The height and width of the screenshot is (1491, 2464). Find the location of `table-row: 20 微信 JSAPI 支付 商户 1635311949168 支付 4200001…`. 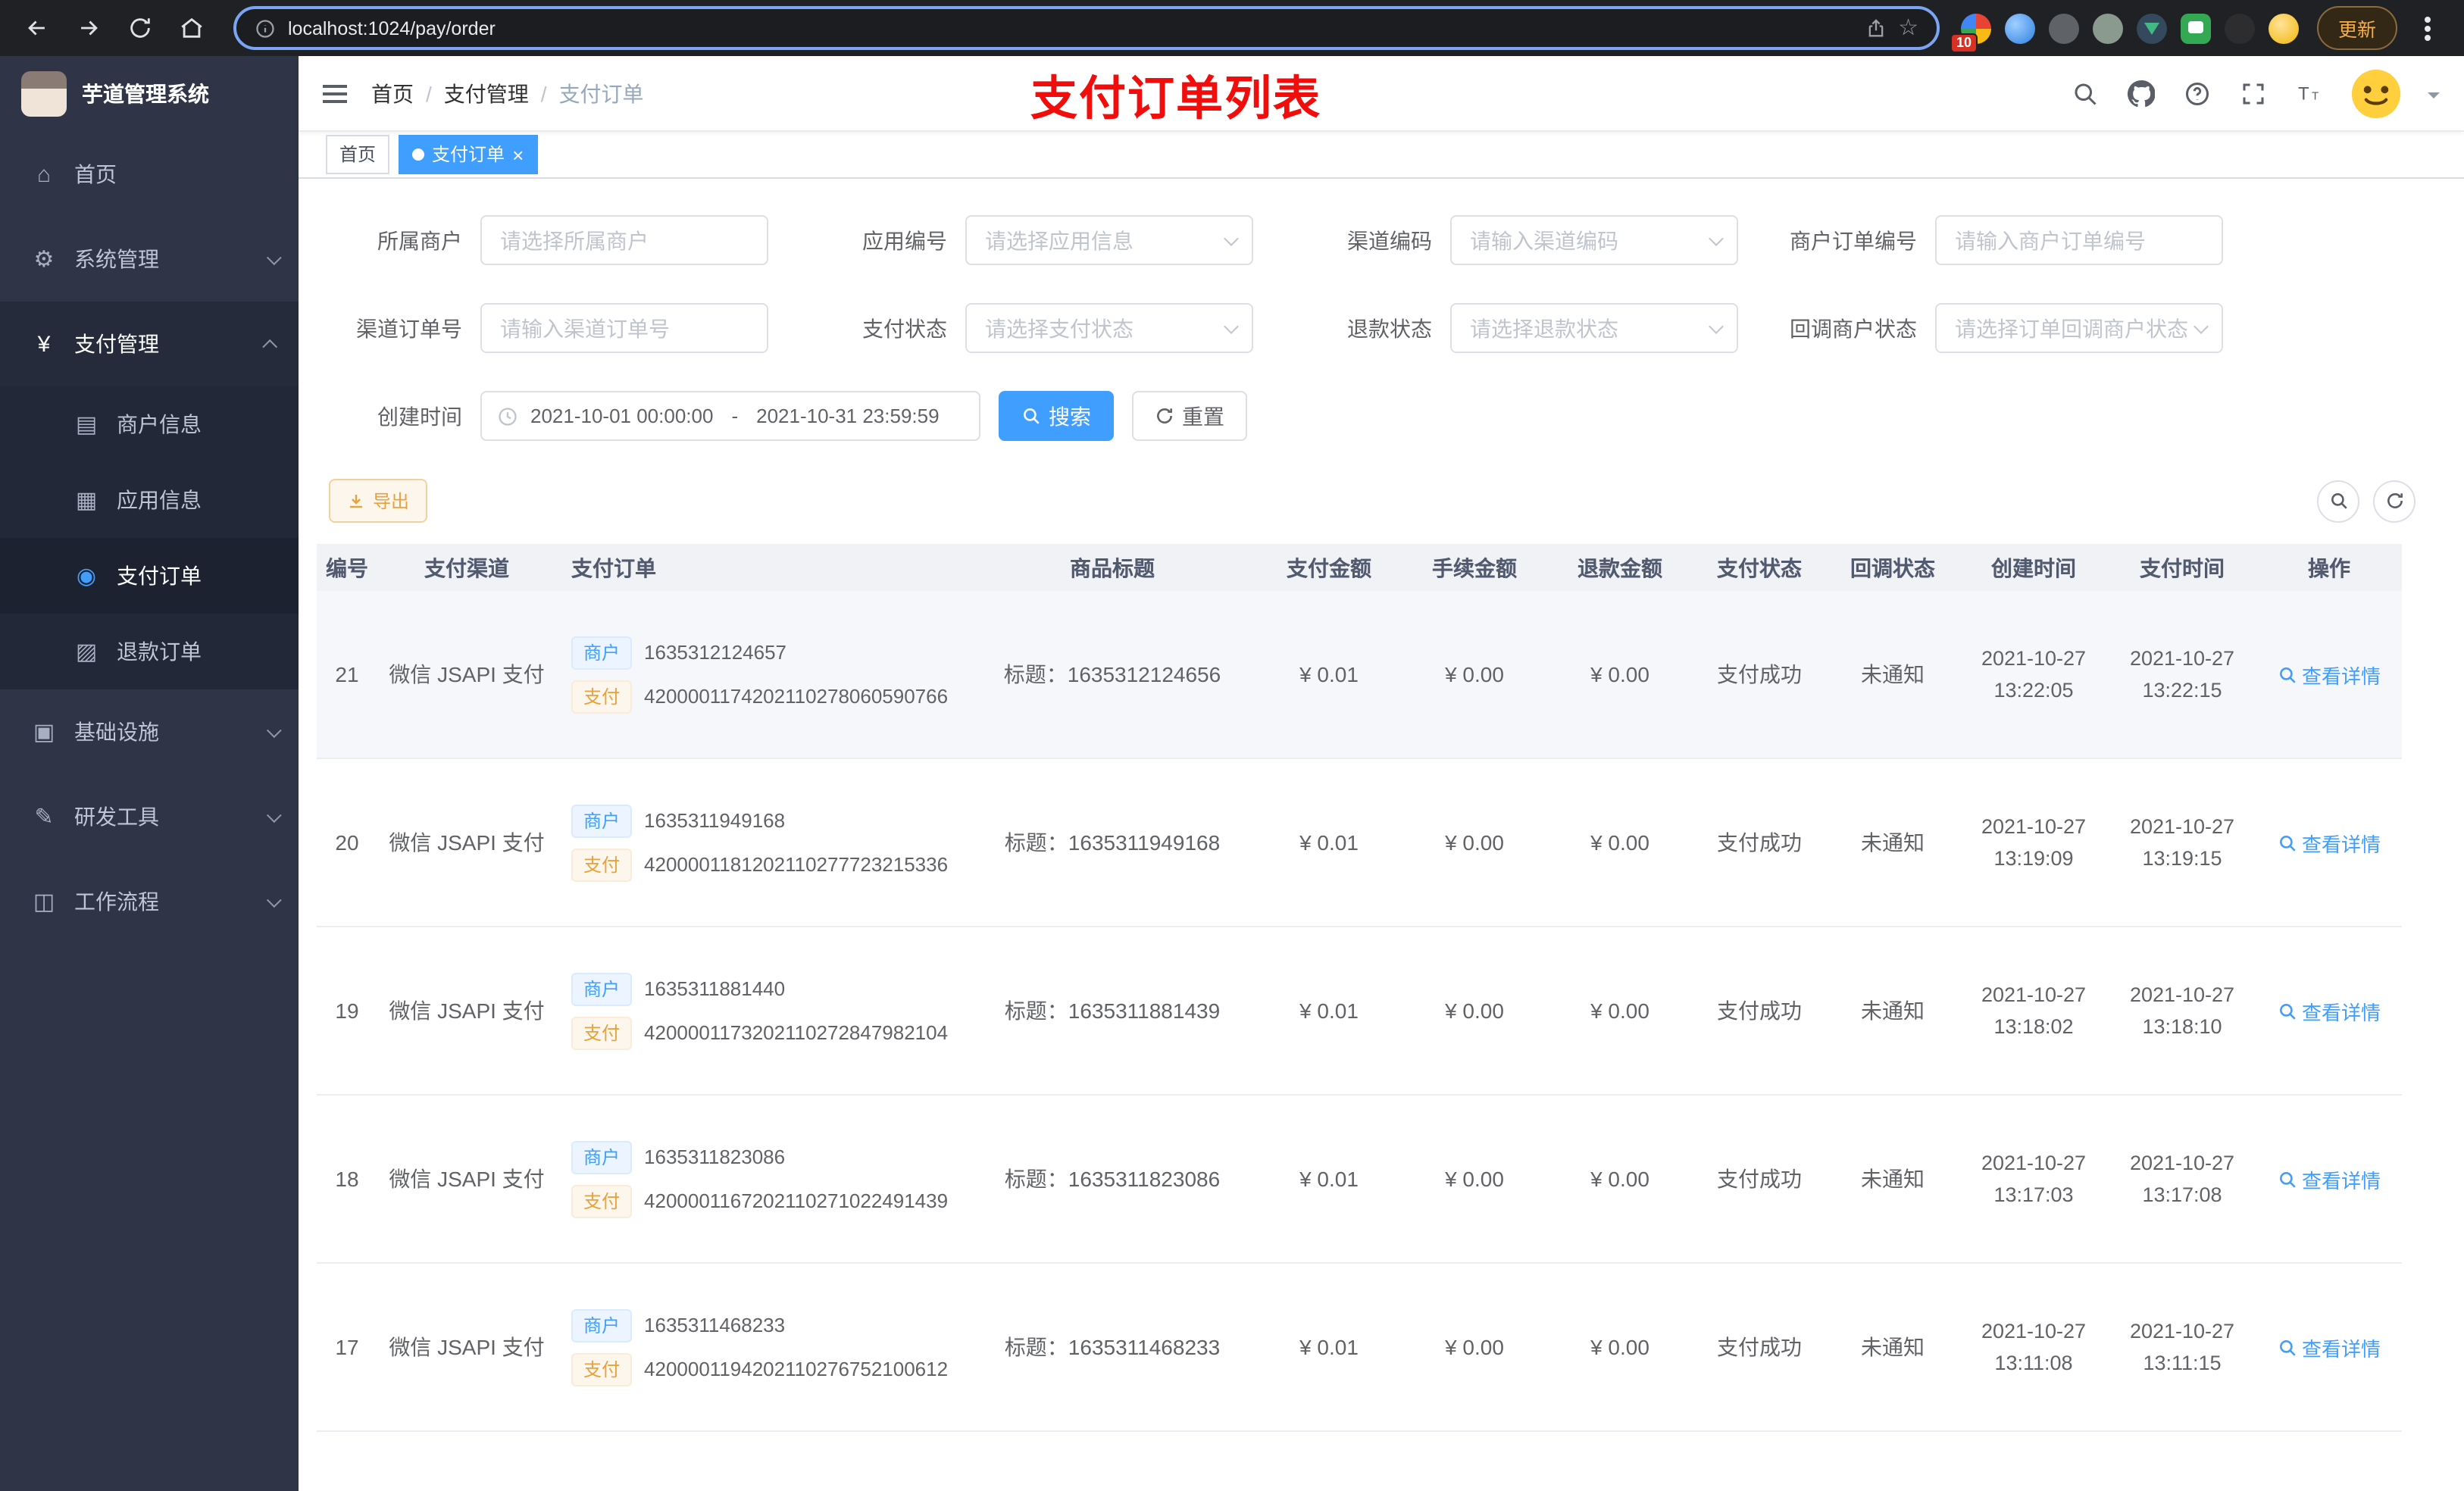

table-row: 20 微信 JSAPI 支付 商户 1635311949168 支付 4200001… is located at coordinates (1359, 843).